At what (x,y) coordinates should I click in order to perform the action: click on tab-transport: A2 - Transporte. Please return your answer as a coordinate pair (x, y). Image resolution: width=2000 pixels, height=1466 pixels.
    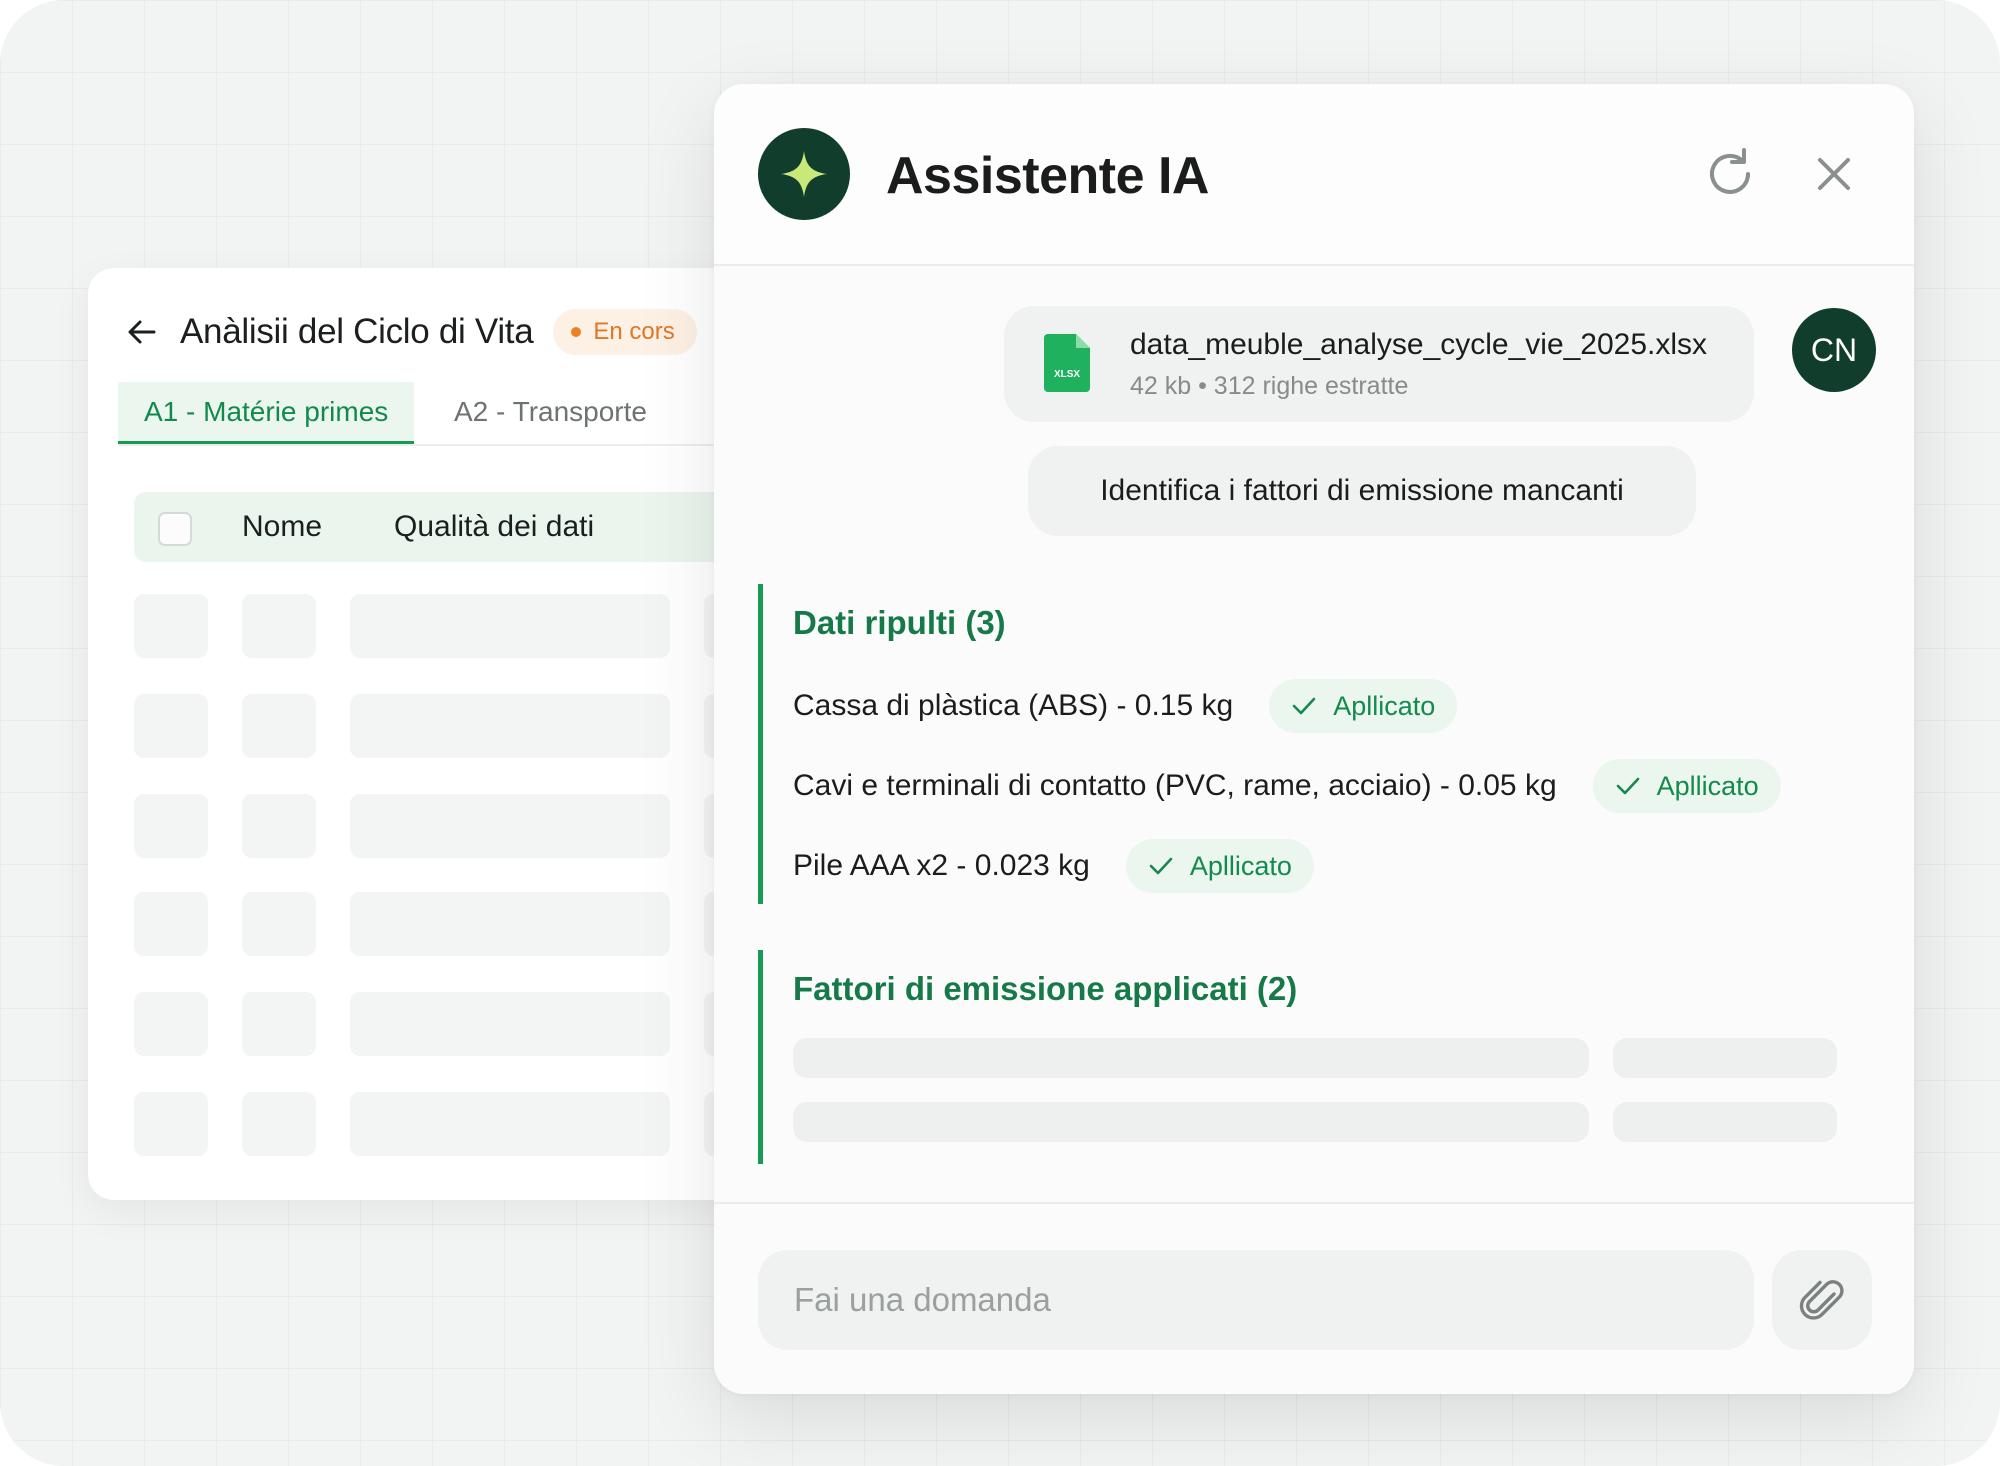
    Looking at the image, I should click on (550, 412).